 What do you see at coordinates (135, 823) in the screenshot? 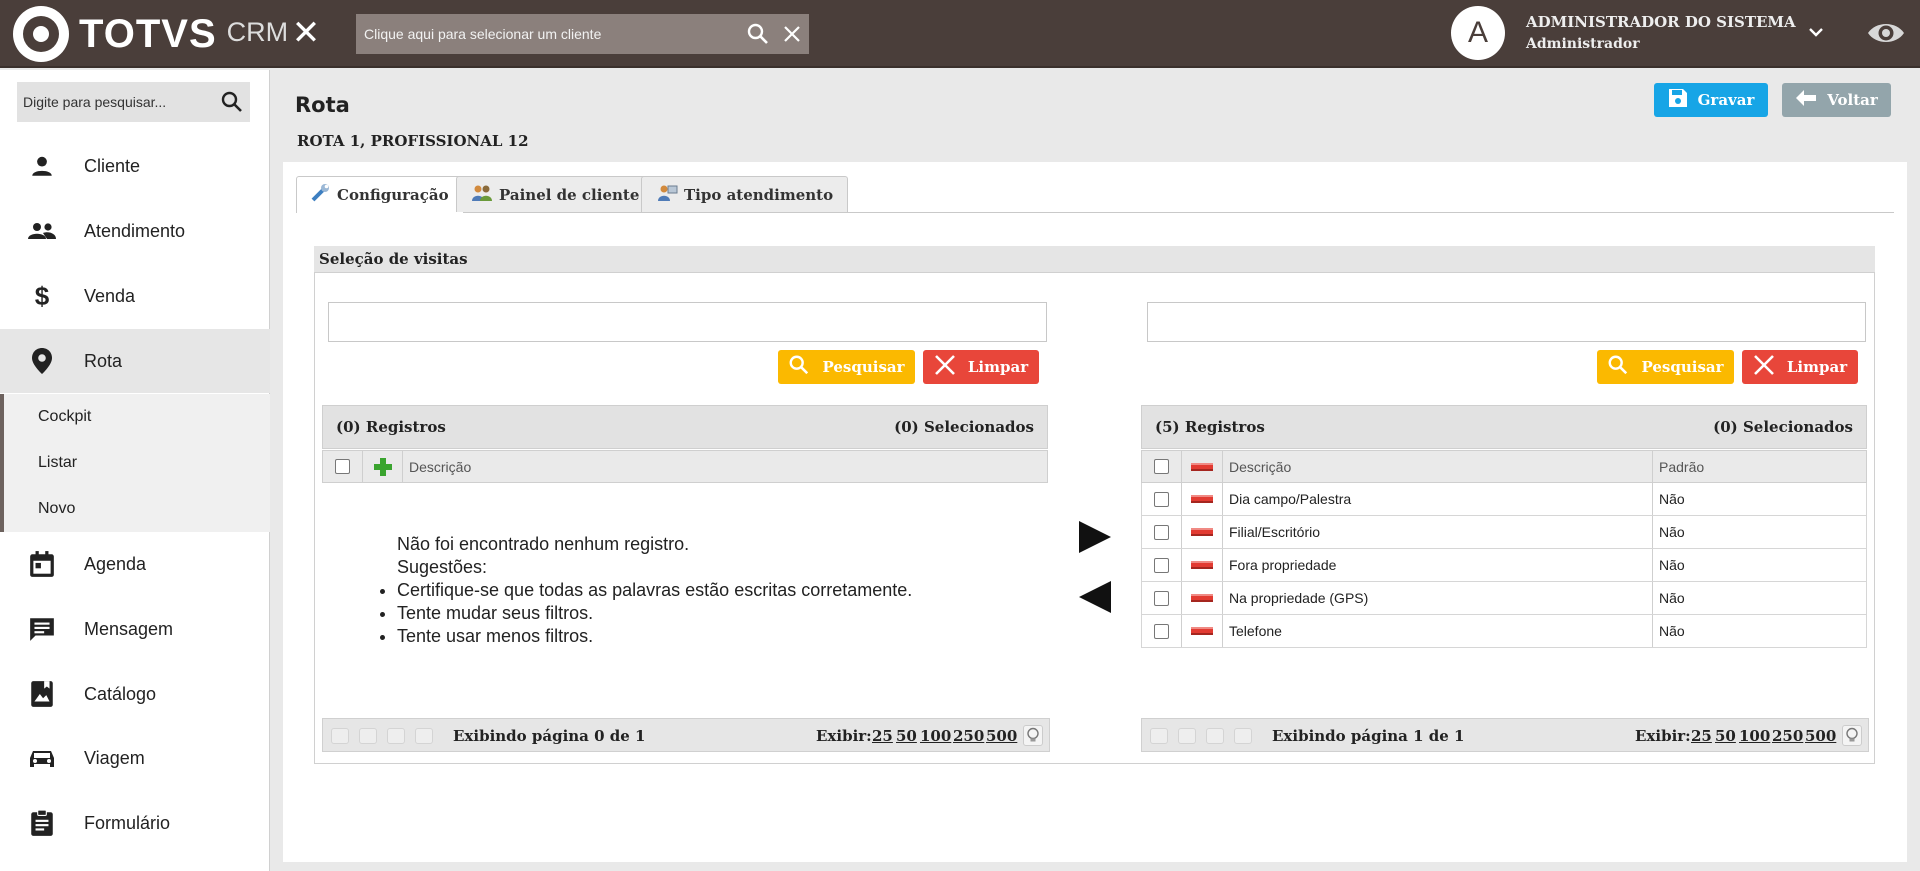
I see `sidebar-item-formulario: Formulário` at bounding box center [135, 823].